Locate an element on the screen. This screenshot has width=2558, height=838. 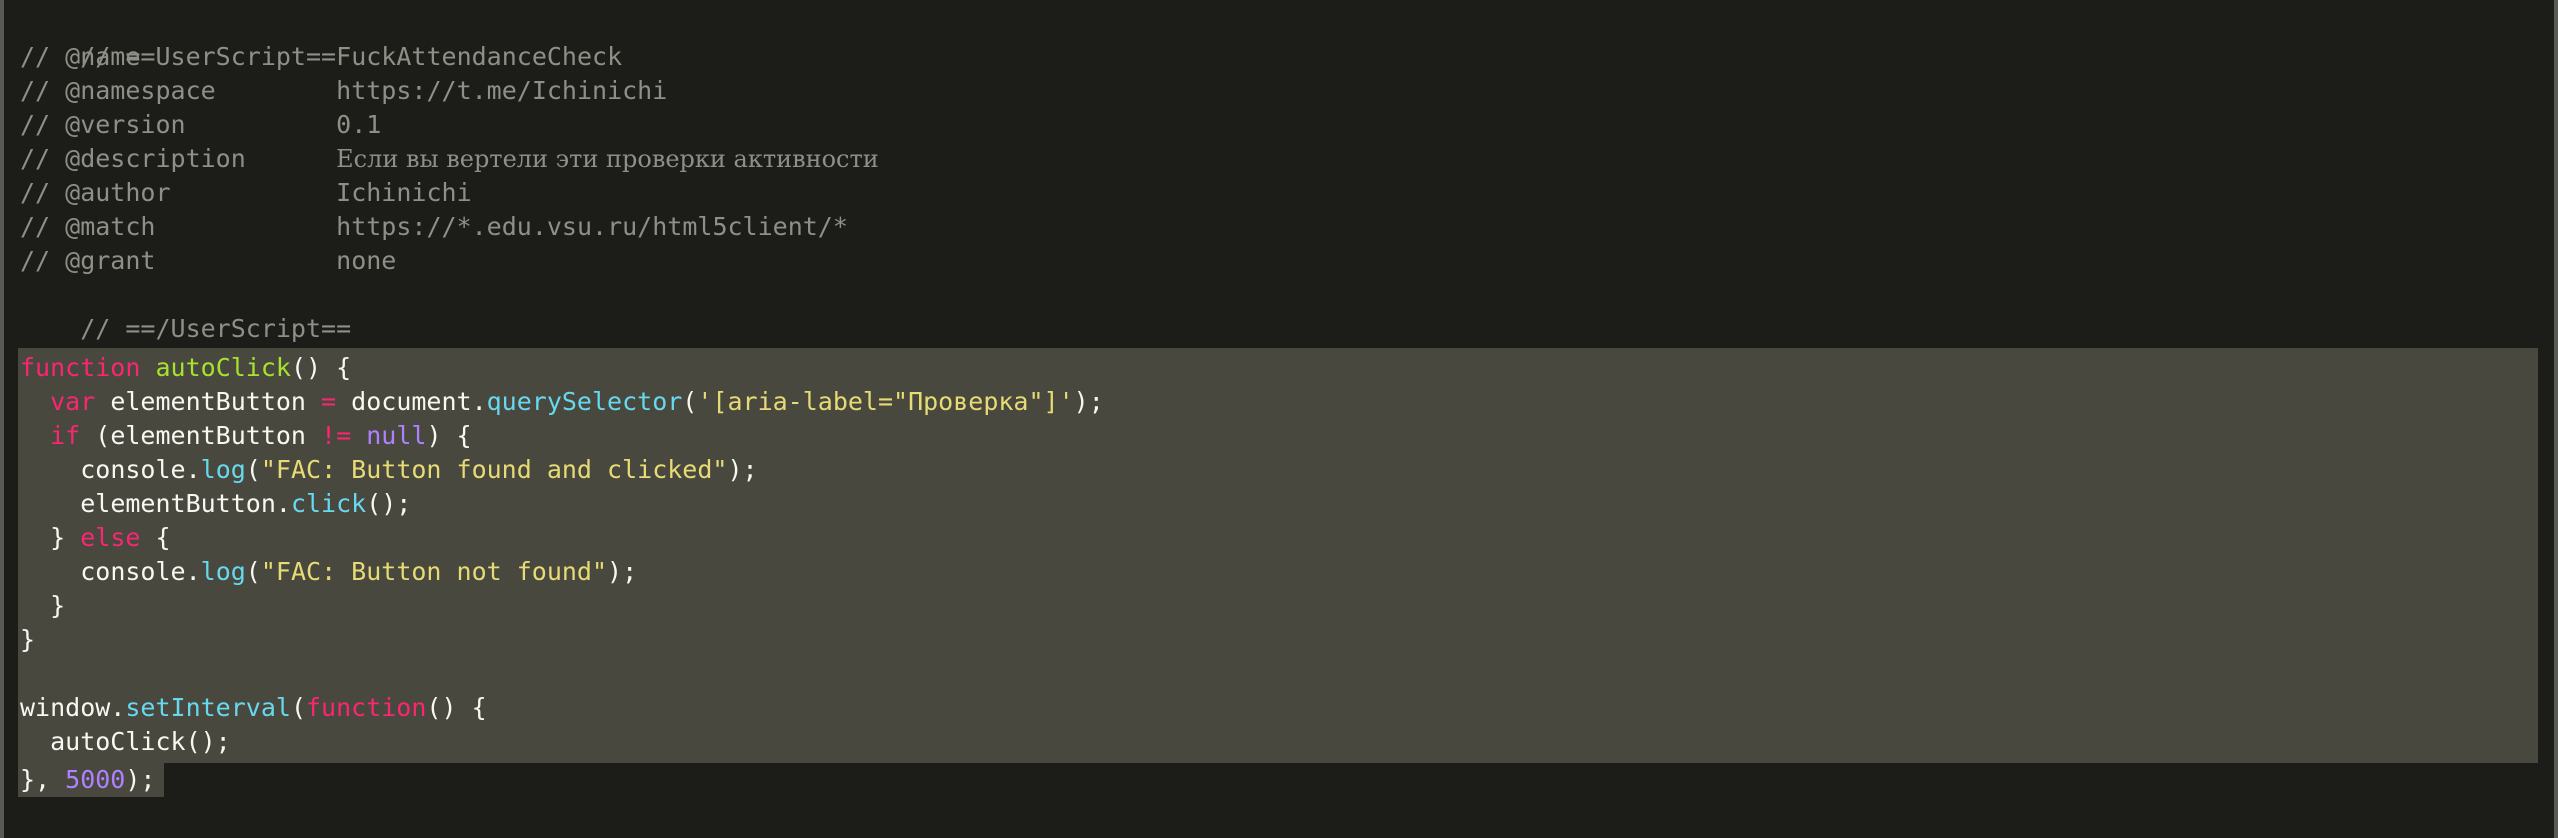
meta-key-description: @description is located at coordinates (155, 158).